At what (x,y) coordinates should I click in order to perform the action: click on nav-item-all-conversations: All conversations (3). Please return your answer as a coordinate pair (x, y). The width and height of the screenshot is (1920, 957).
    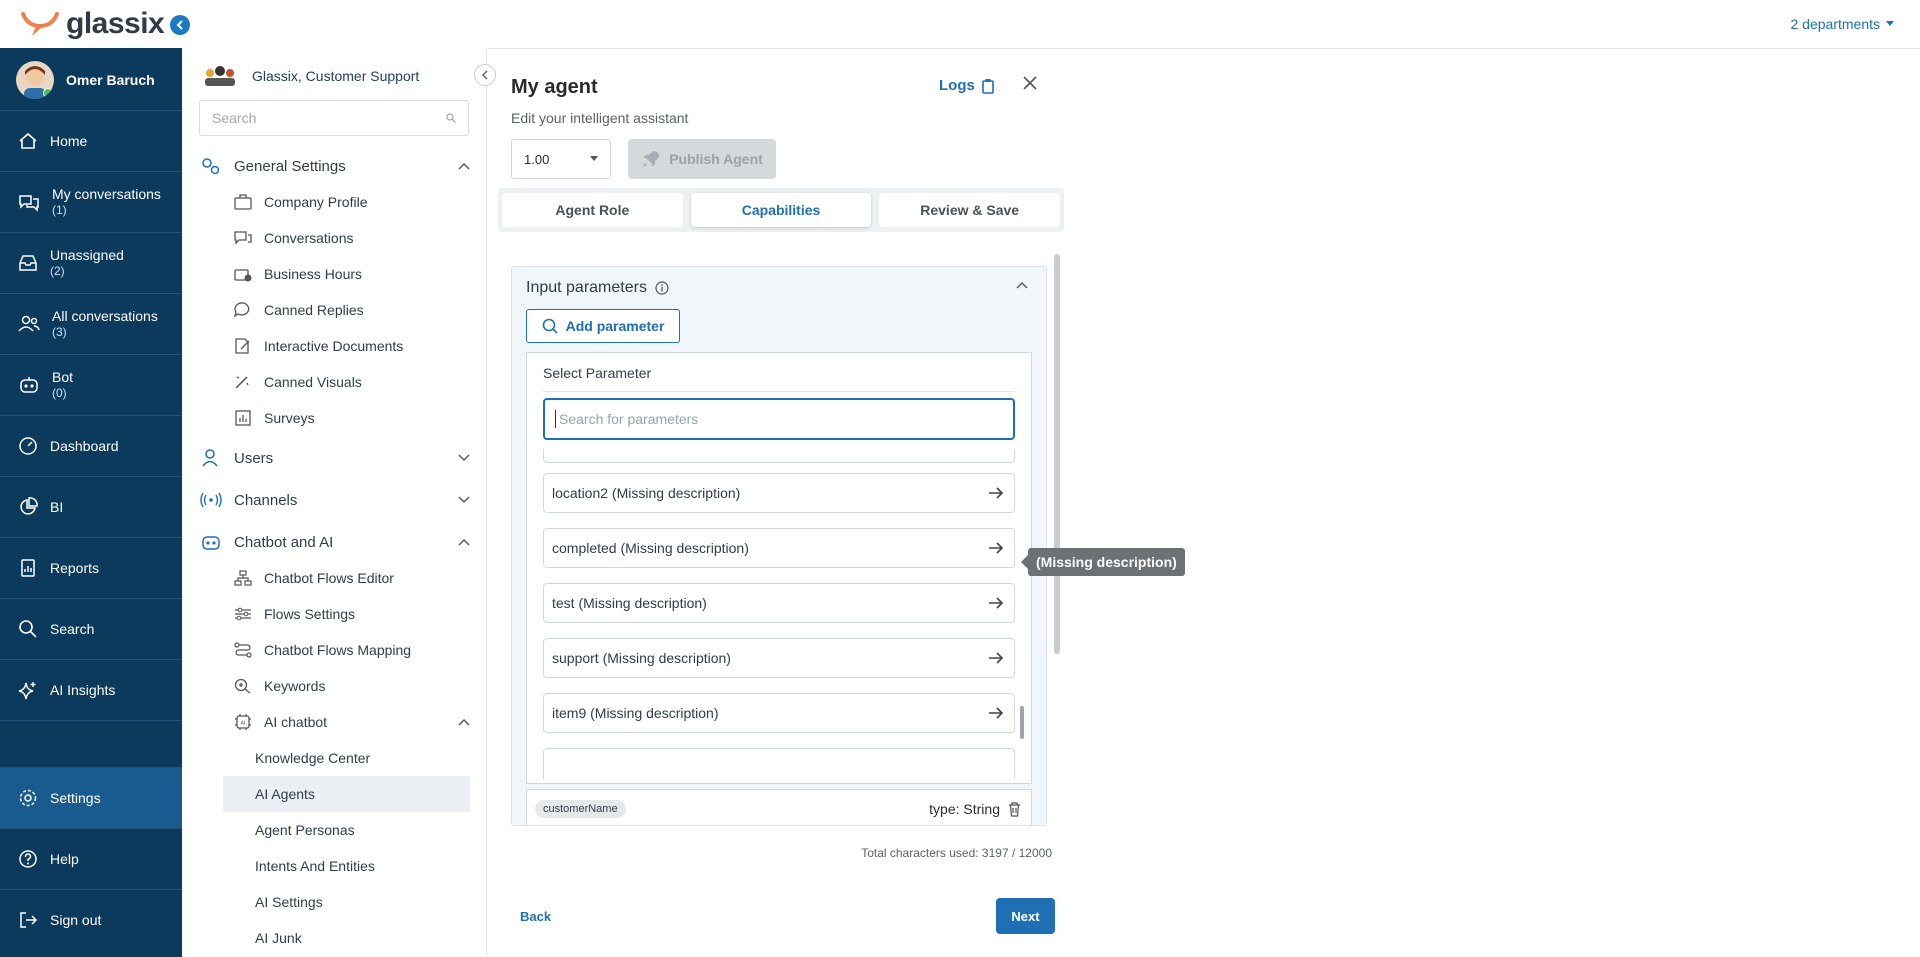
    Looking at the image, I should click on (91, 323).